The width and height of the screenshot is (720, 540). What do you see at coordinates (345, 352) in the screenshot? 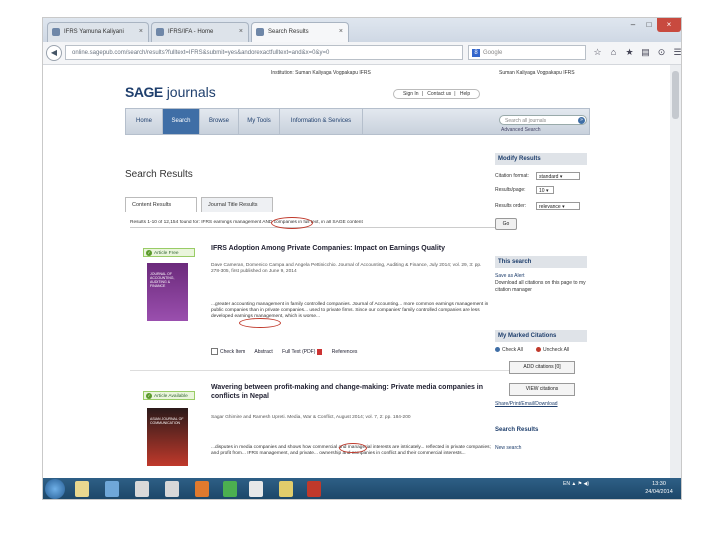
I see `references-link: References` at bounding box center [345, 352].